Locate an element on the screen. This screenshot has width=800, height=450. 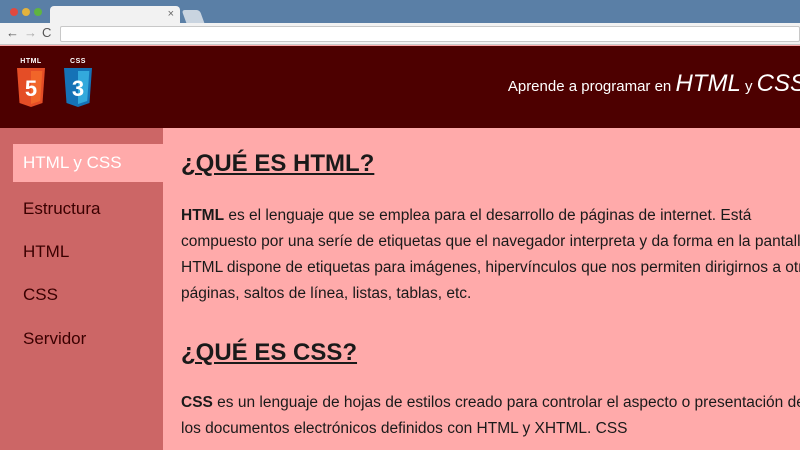
paragraph-lead-html: HTML is located at coordinates (203, 215).